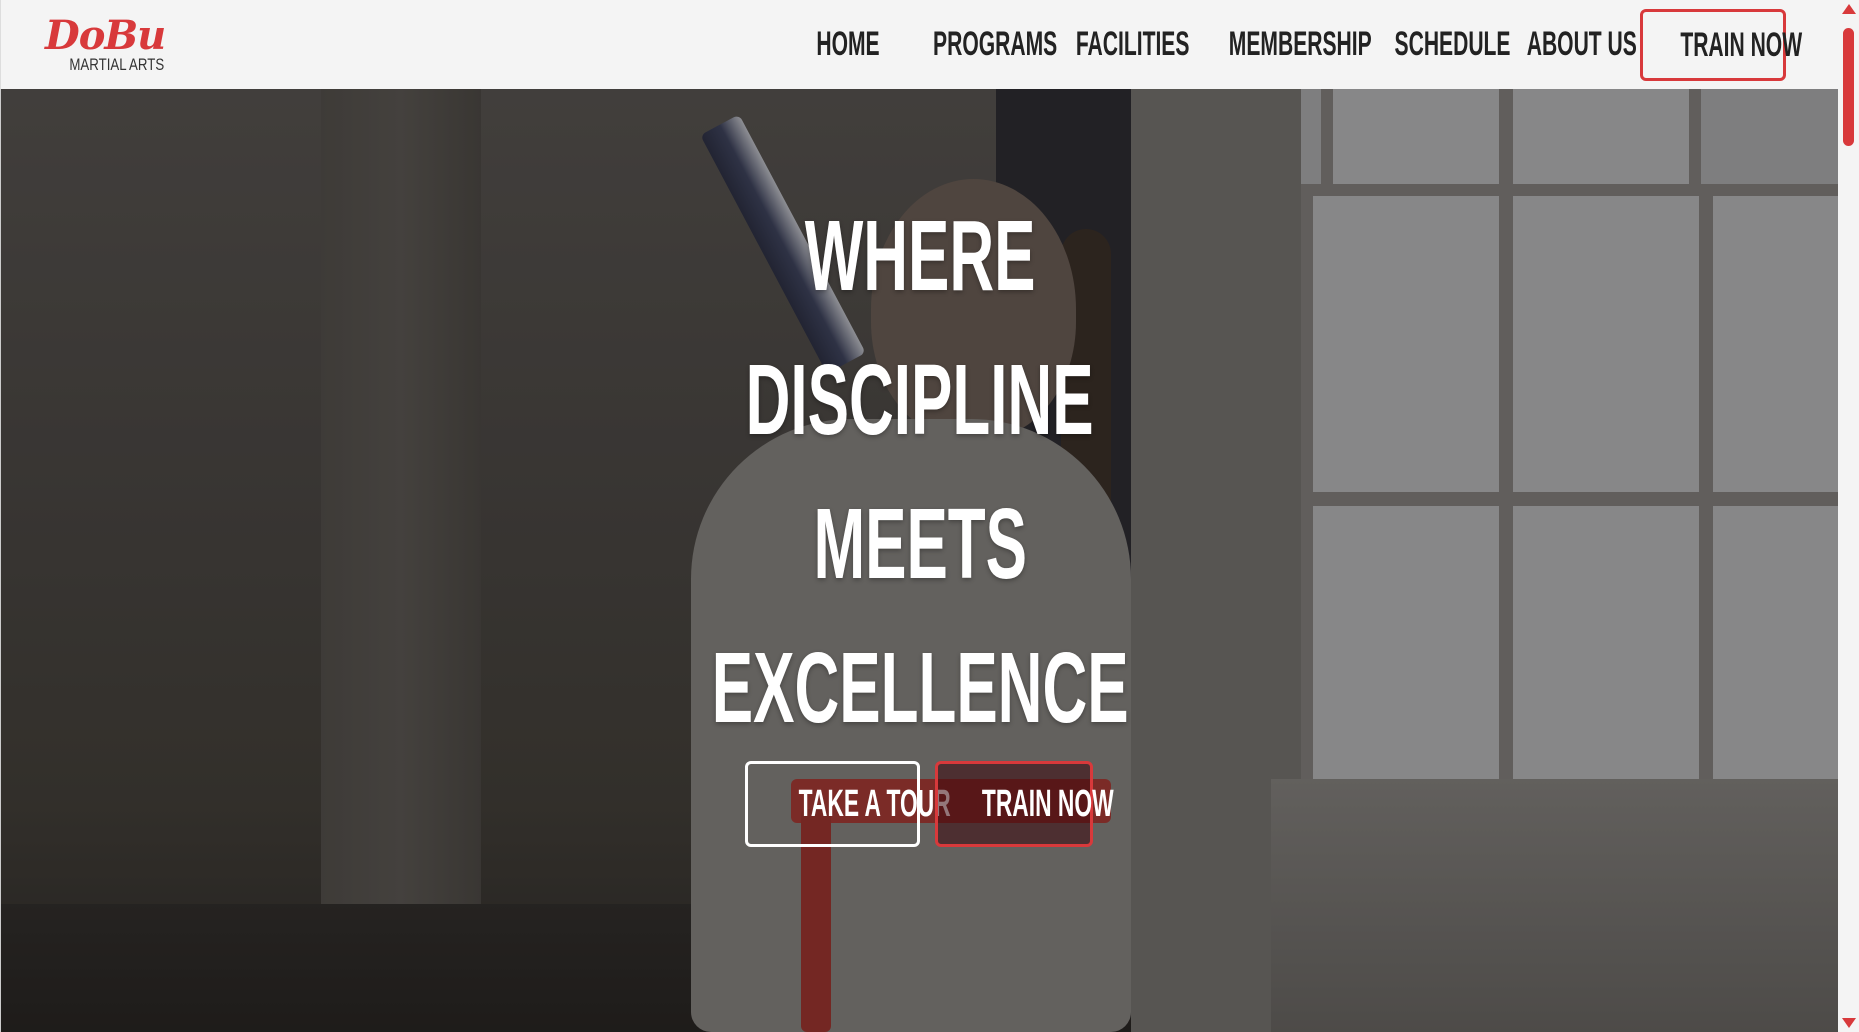 The width and height of the screenshot is (1859, 1032). What do you see at coordinates (1024, 804) in the screenshot?
I see `hero-train-now-button: TRAIN NOW` at bounding box center [1024, 804].